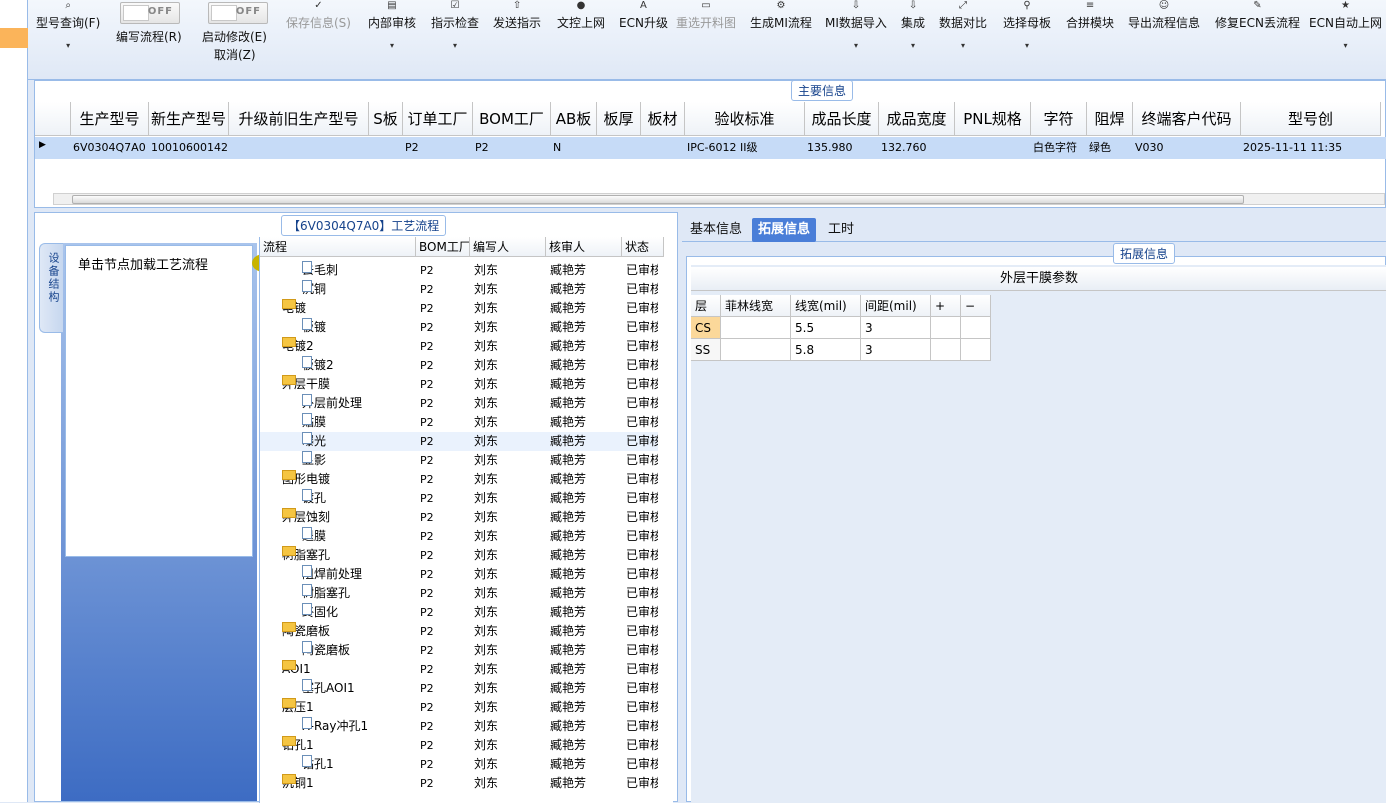 Image resolution: width=1386 pixels, height=803 pixels. What do you see at coordinates (68, 26) in the screenshot?
I see `model-query-button: ⌕ 型号查询(F) ▾` at bounding box center [68, 26].